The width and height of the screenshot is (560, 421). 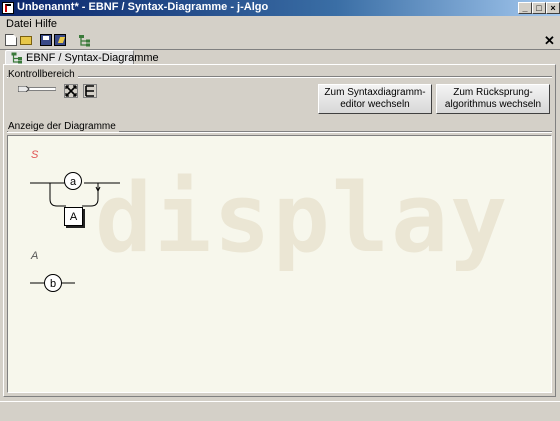 I want to click on tab-label: EBNF / Syntax-Diagramme, so click(x=92, y=58).